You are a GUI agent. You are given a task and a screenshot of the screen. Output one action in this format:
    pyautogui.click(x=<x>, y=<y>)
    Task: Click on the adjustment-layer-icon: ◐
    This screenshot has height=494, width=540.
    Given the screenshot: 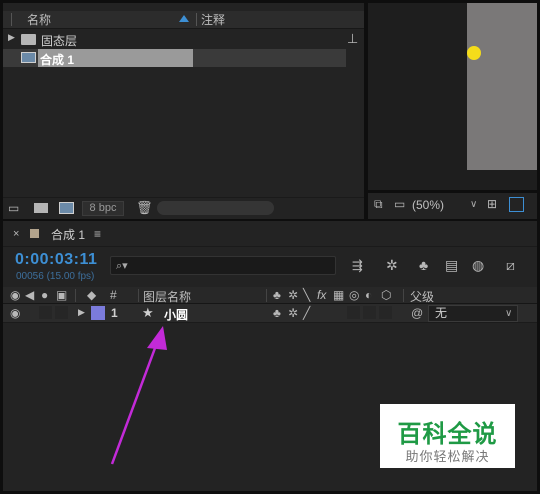 What is the action you would take?
    pyautogui.click(x=368, y=295)
    